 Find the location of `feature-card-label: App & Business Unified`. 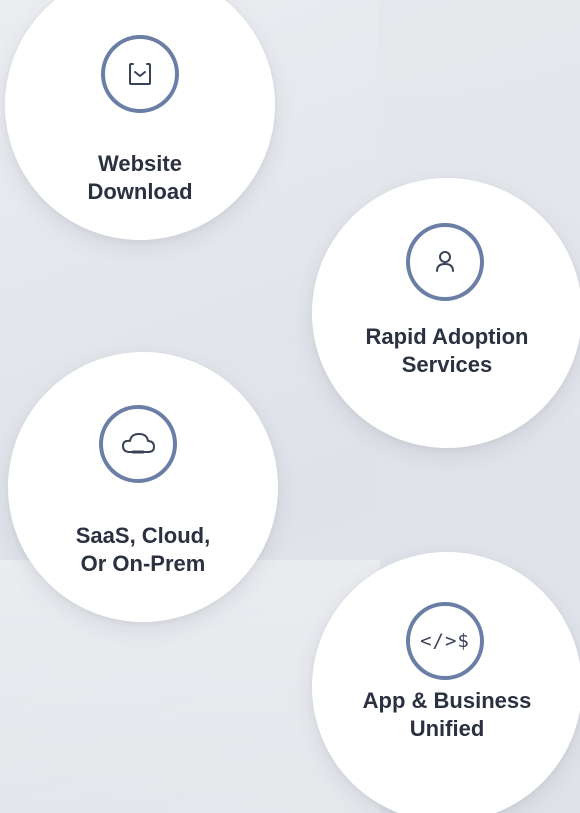

feature-card-label: App & Business Unified is located at coordinates (447, 714).